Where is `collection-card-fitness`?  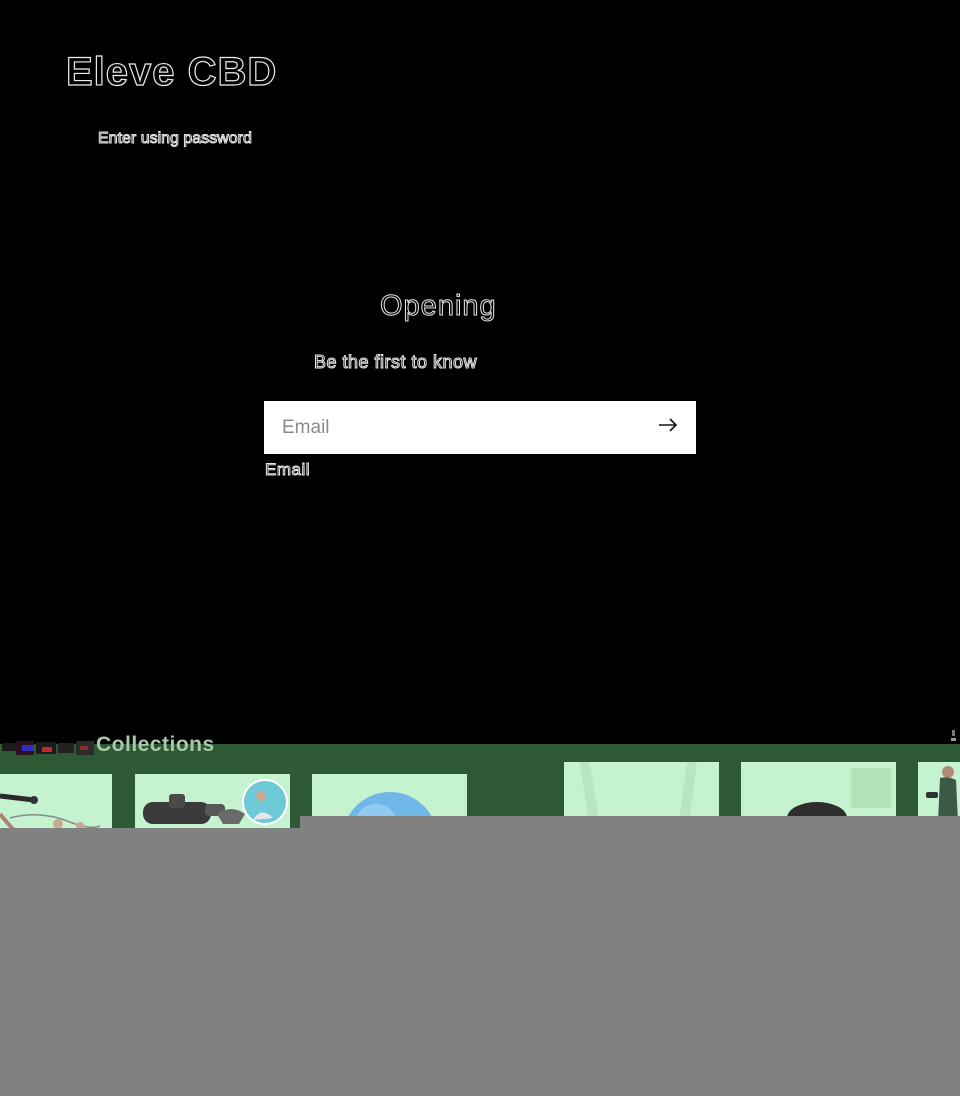
collection-card-fitness is located at coordinates (56, 804).